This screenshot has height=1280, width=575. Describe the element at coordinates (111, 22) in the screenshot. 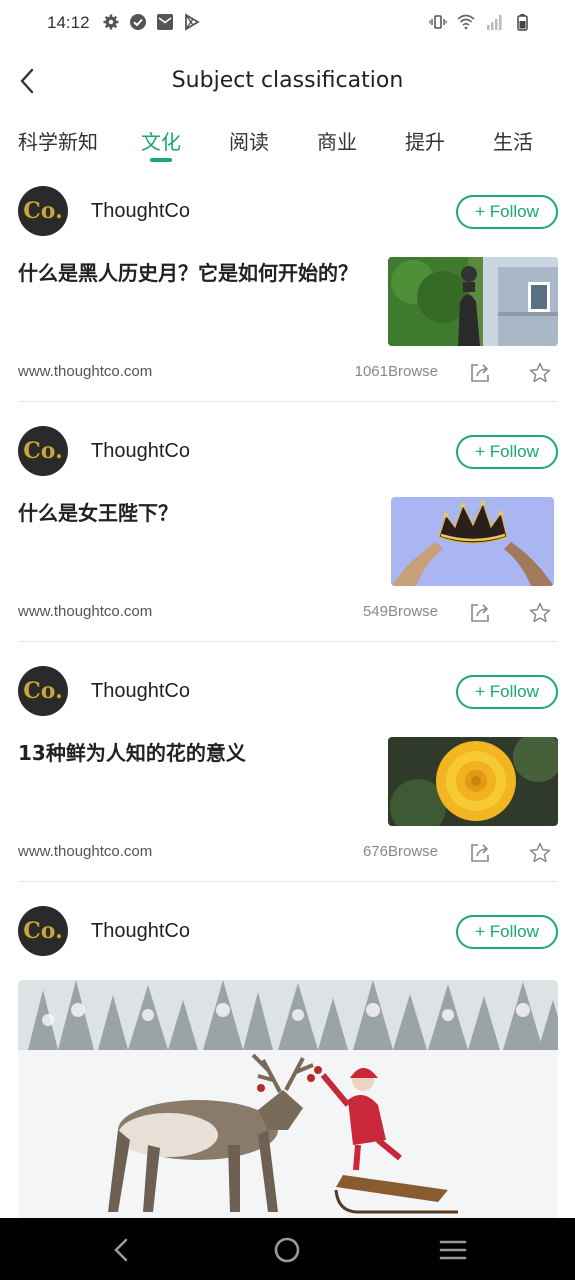

I see `gear-icon` at that location.